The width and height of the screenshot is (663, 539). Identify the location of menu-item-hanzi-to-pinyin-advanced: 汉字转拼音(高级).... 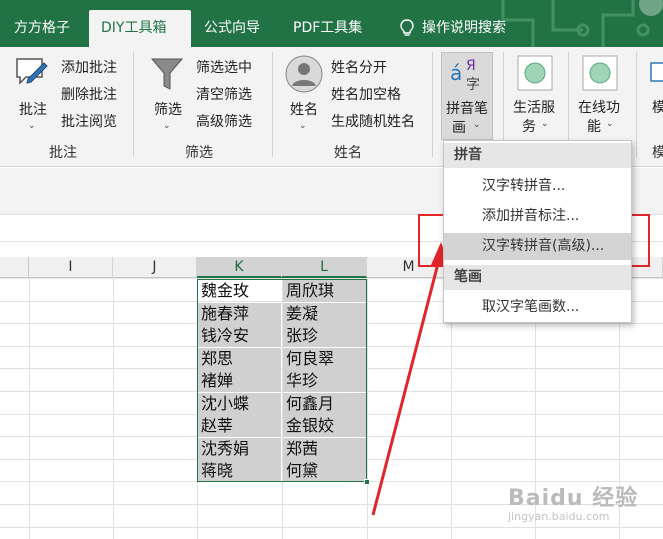
(537, 246).